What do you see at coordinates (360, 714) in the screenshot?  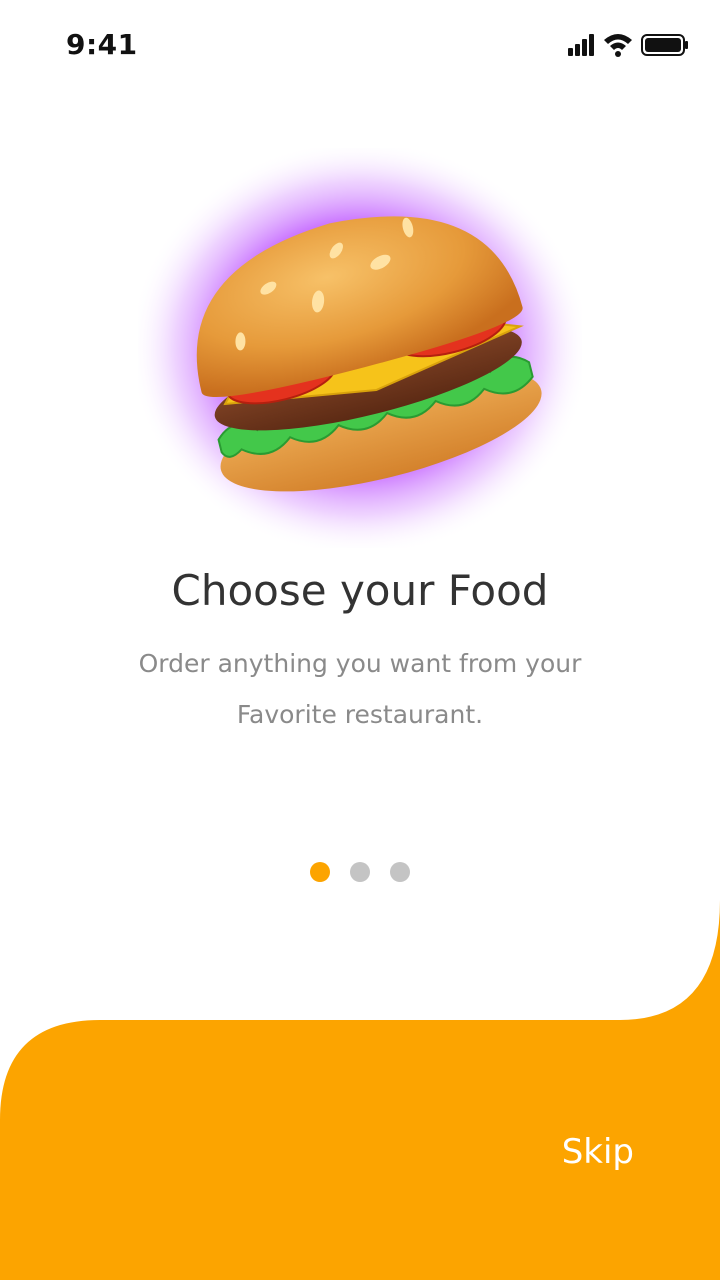 I see `subtitle-line-2: Favorite restaurant.` at bounding box center [360, 714].